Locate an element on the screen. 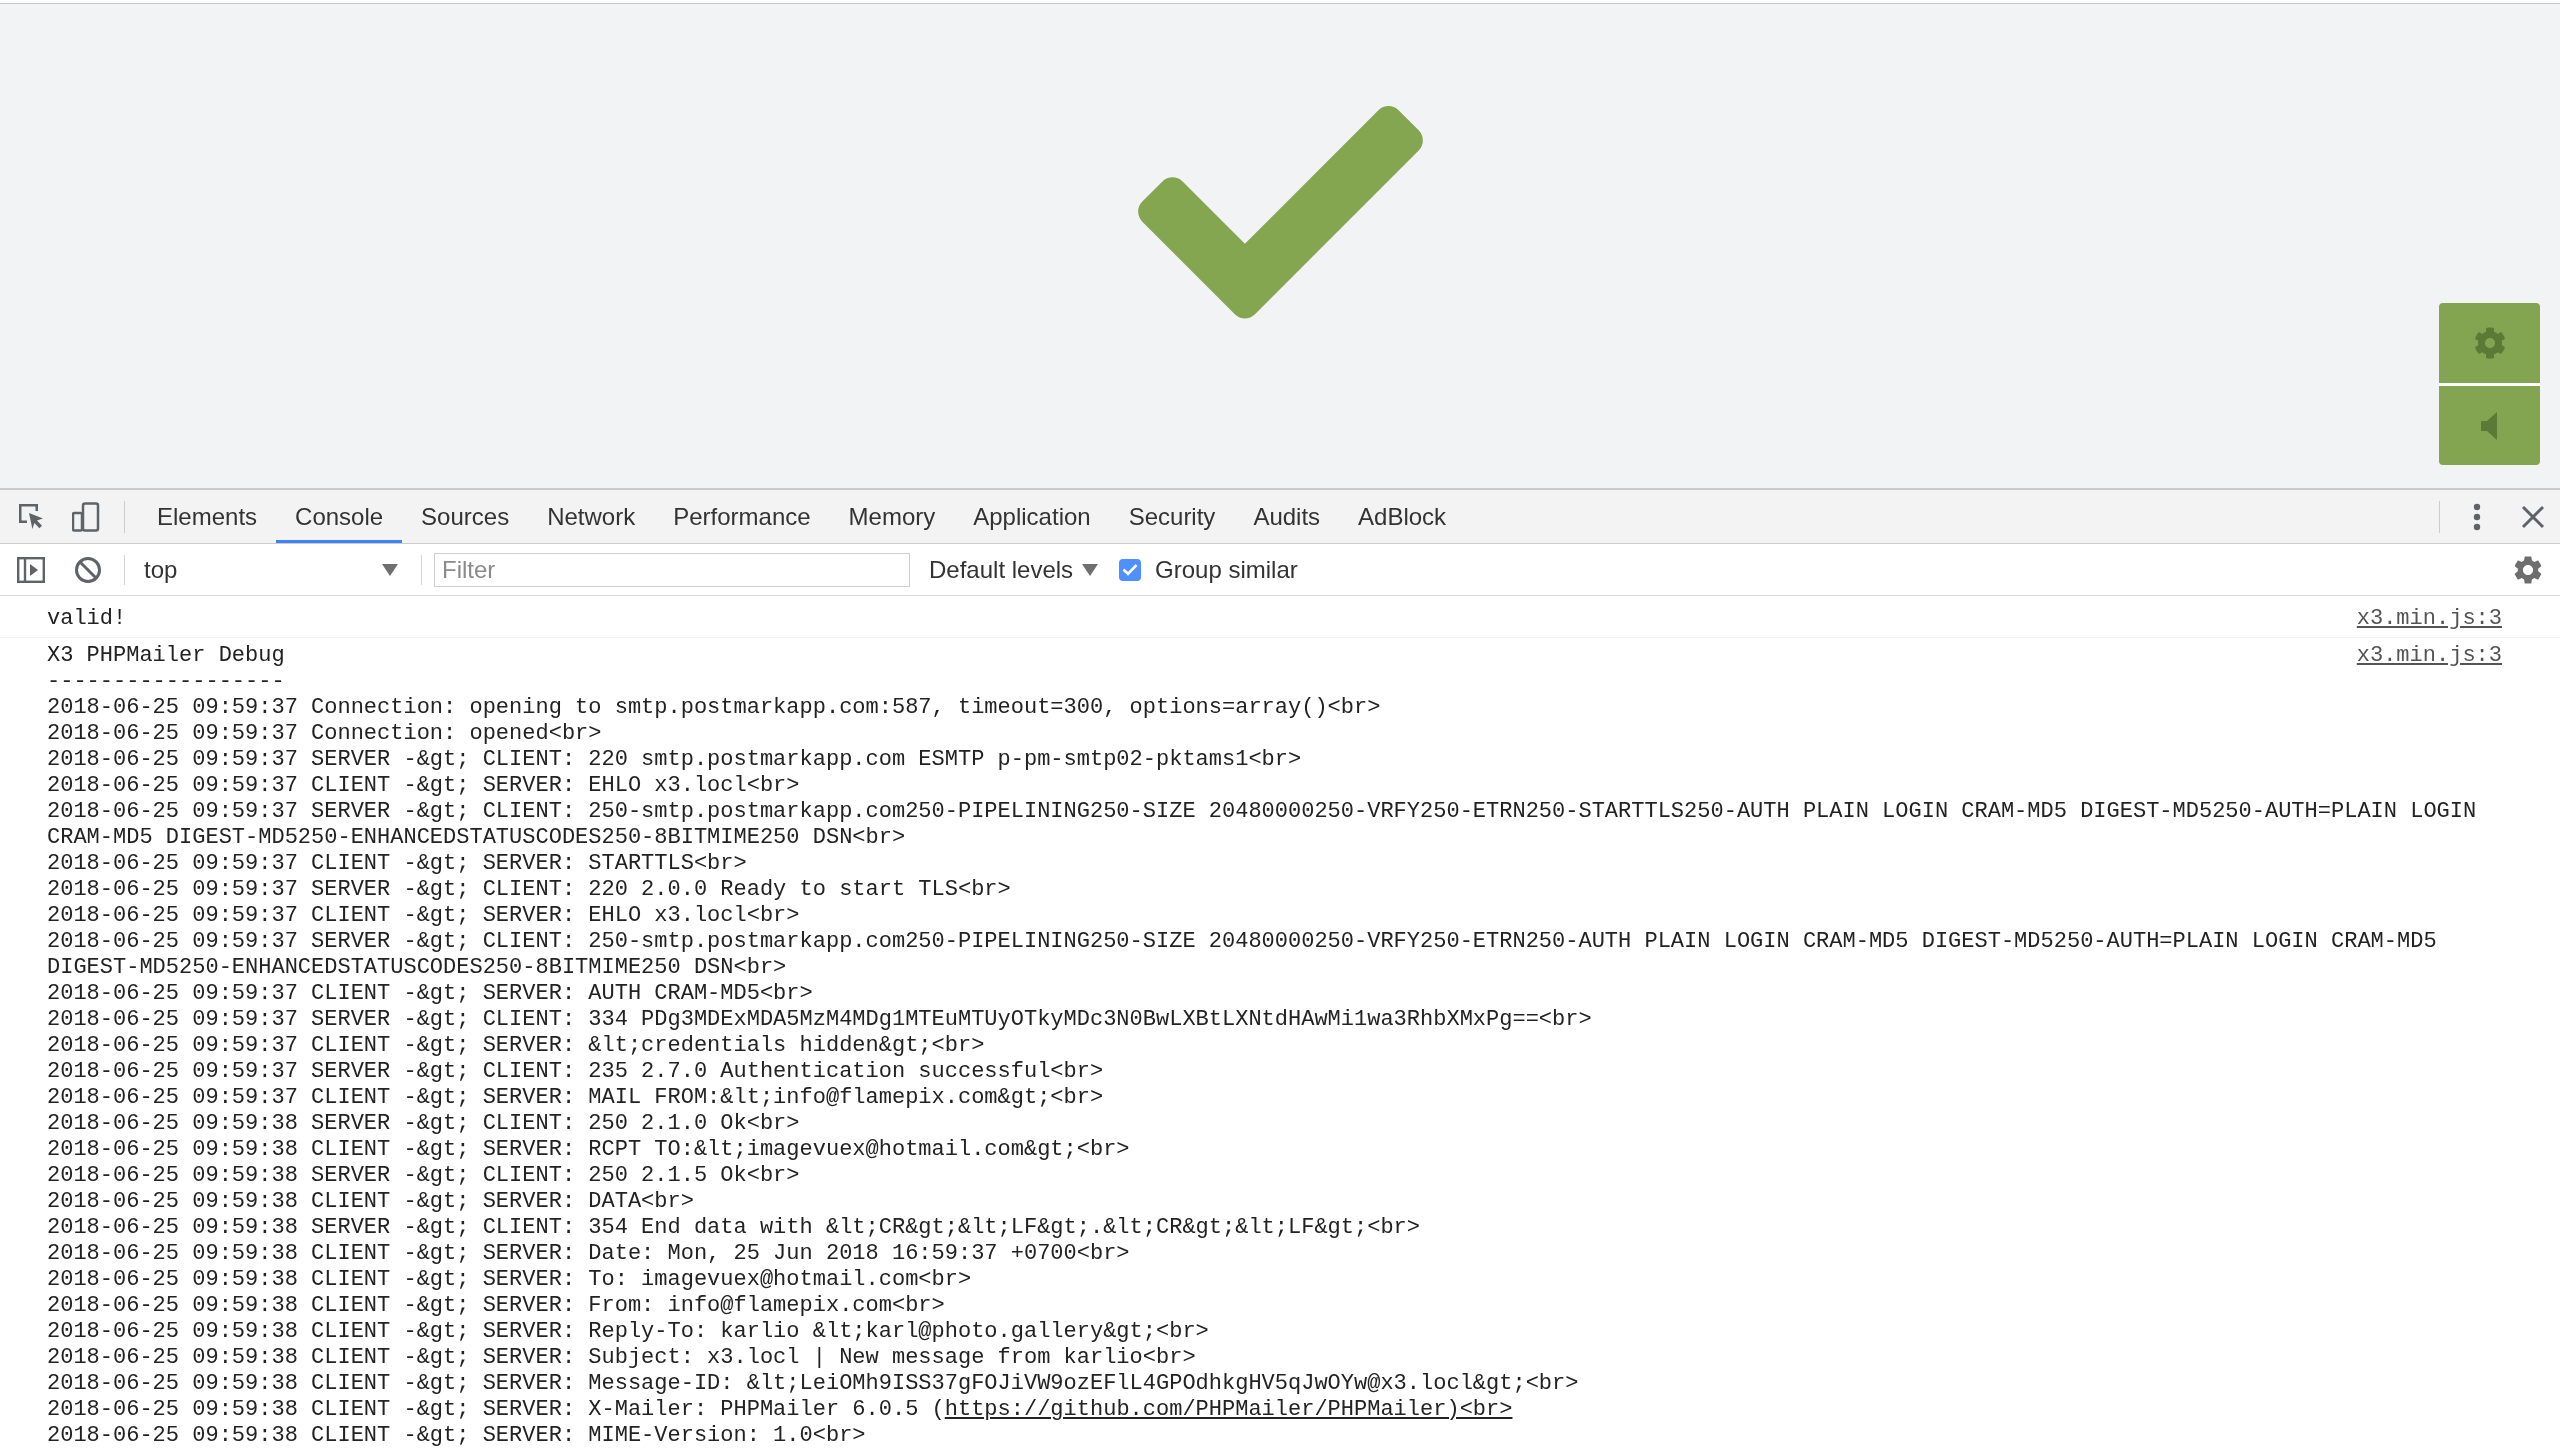 Image resolution: width=2560 pixels, height=1454 pixels. log-line: 2018-06-25 09:59:37 SERVER -&gt; CLIENT: 250-smtp.postmarkapp.com250-PIPELINING250-SIZE 20480000250-VRFY250-ETRN250-STARTTLS250-AUTH PLAIN LOGIN CRAM-MD5 DIGEST-MD5250-AUTH=PLAIN LOGIN CRAM-MD5 DIGEST-MD5250-ENHANCEDSTATUSCODES250-8BITMIME250 DSN<br> is located at coordinates (1262, 825).